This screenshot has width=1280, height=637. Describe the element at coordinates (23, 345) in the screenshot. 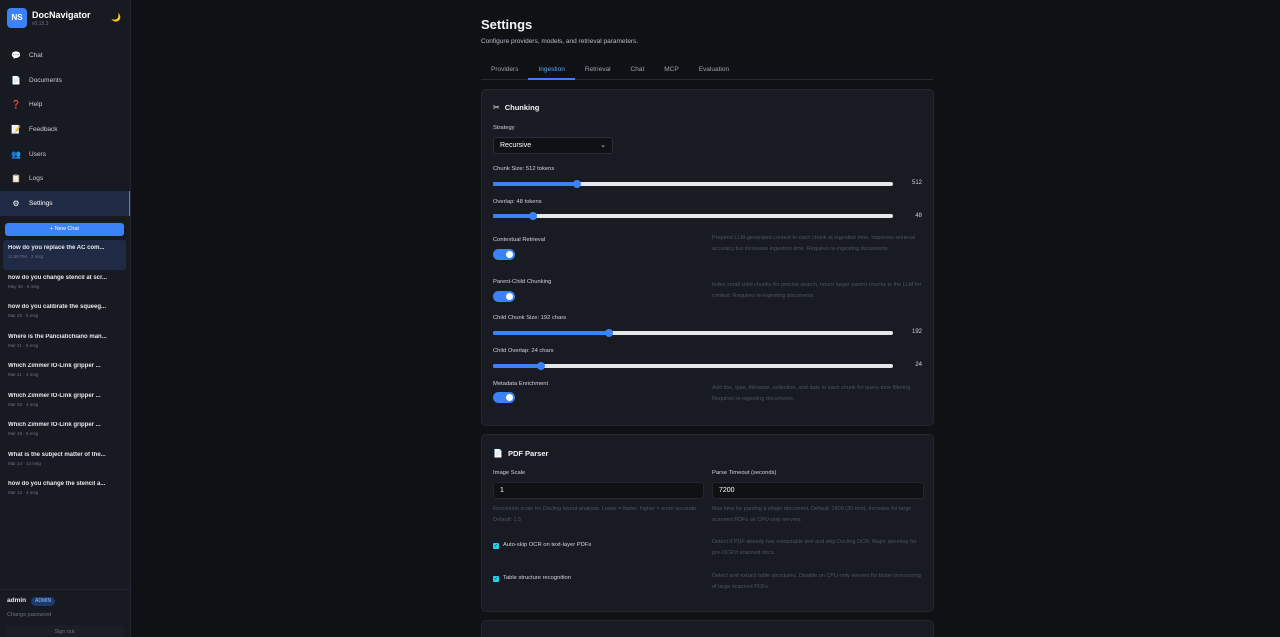

I see `chat-meta: Mar 21 · 6 msg` at that location.